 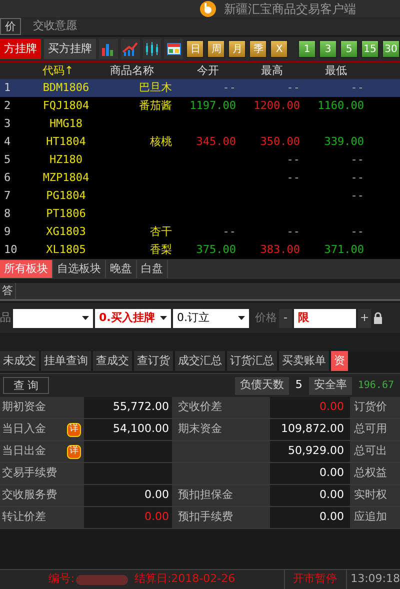 I want to click on column-header: 最高, so click(x=272, y=71).